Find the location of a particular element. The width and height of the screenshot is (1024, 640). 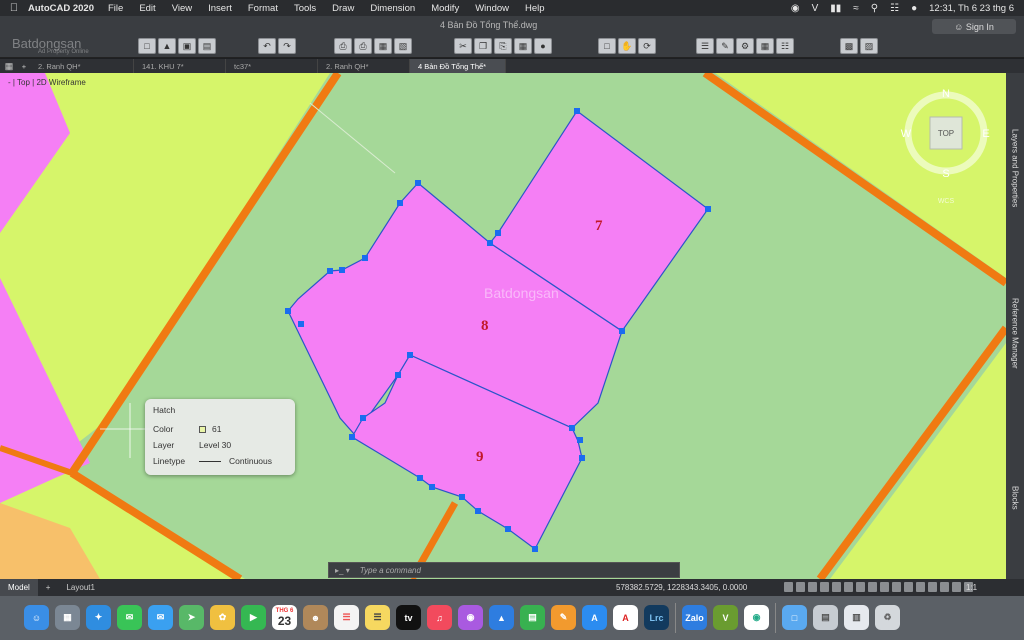

clock: 12:31, Th 6 23 thg 6 is located at coordinates (971, 8).